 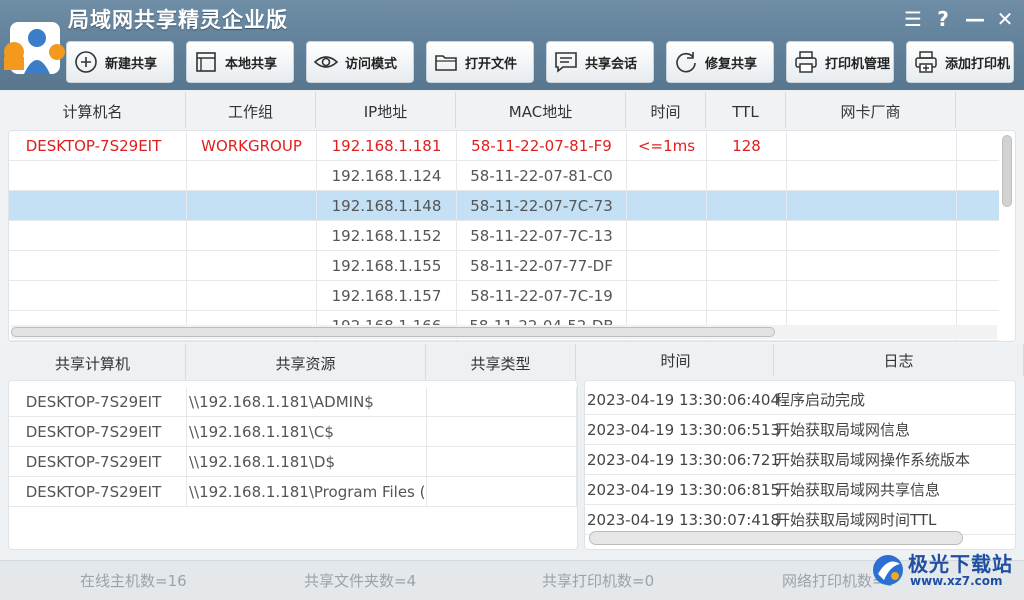 I want to click on minimize-button: —, so click(x=975, y=19).